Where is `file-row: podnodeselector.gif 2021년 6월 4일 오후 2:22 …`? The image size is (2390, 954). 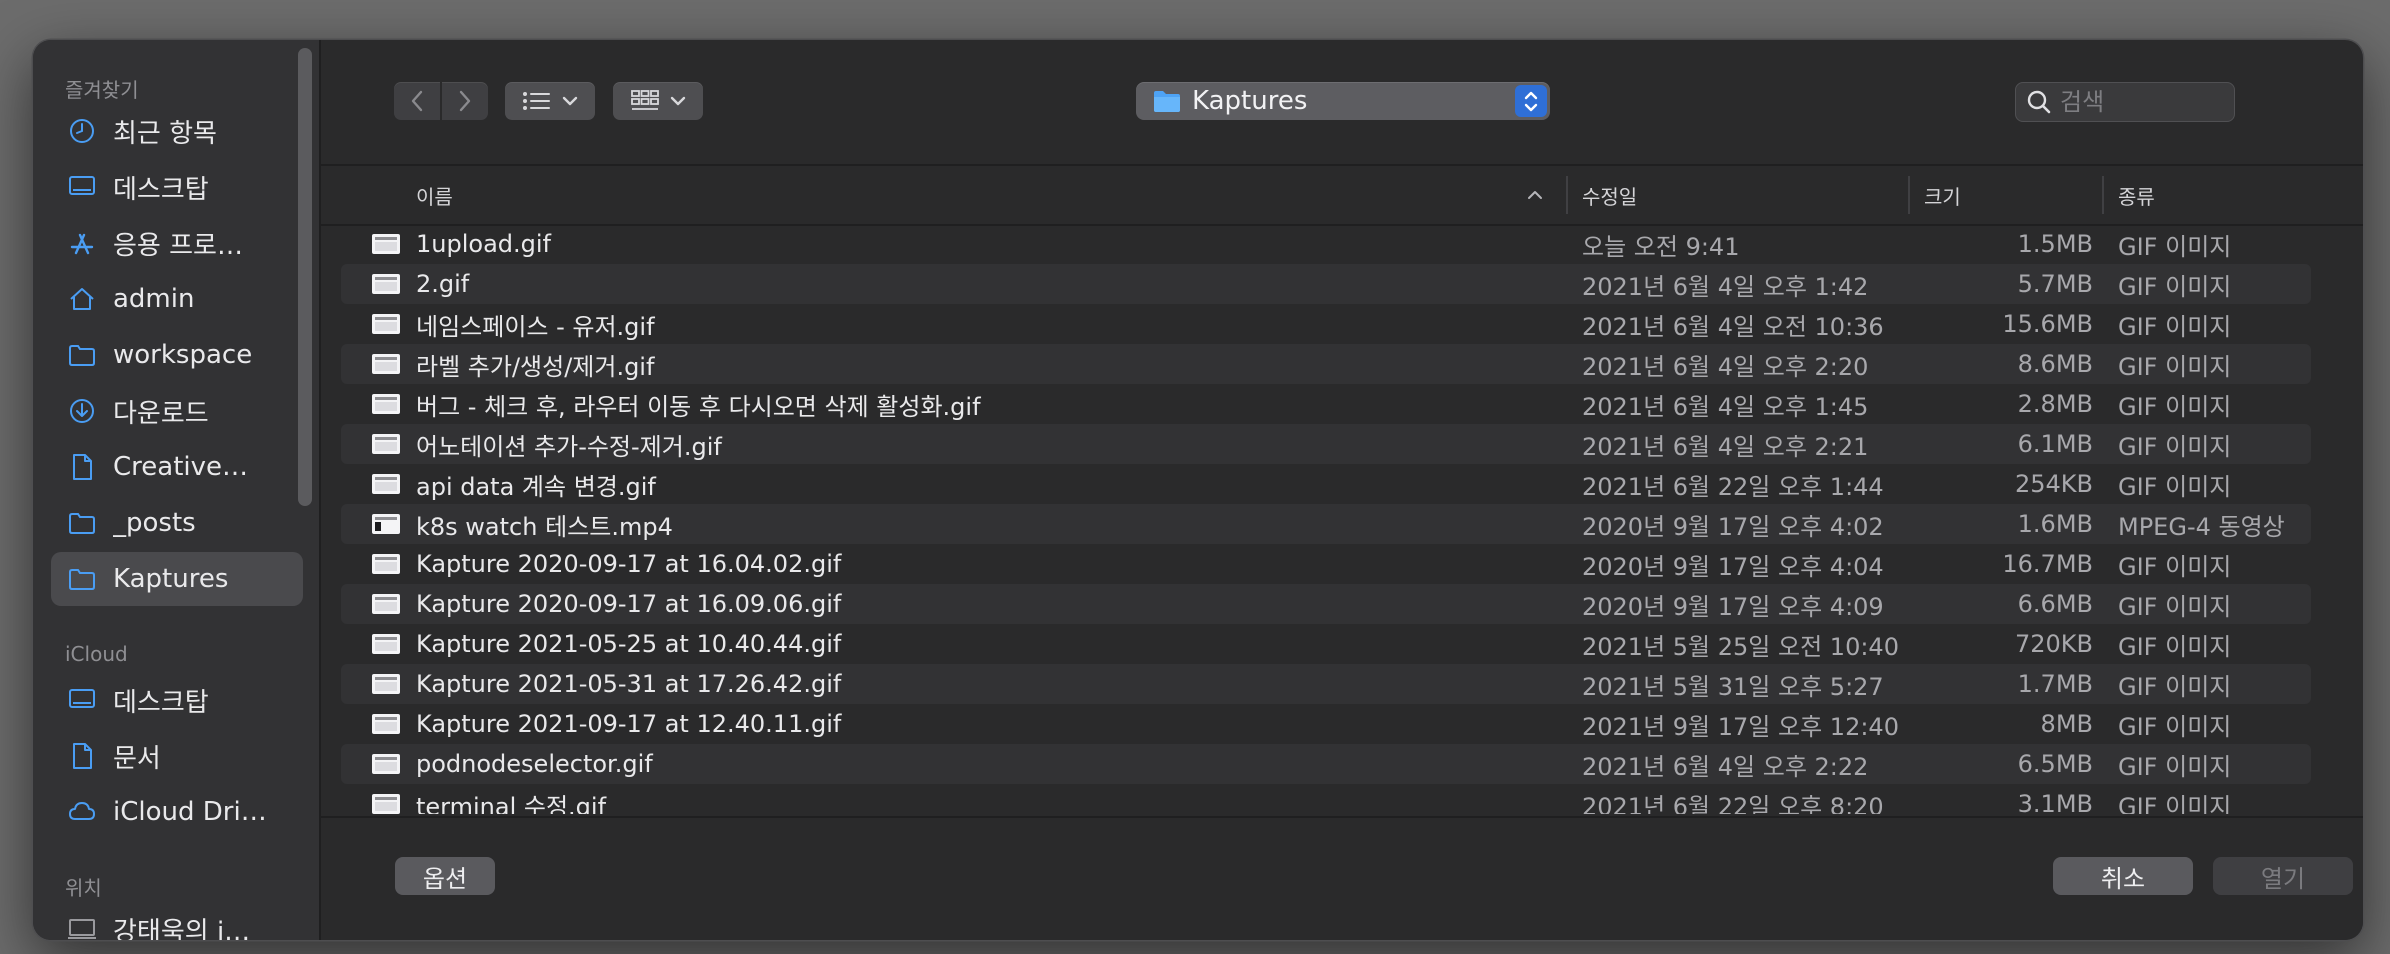
file-row: podnodeselector.gif 2021년 6월 4일 오후 2:22 … is located at coordinates (1342, 764).